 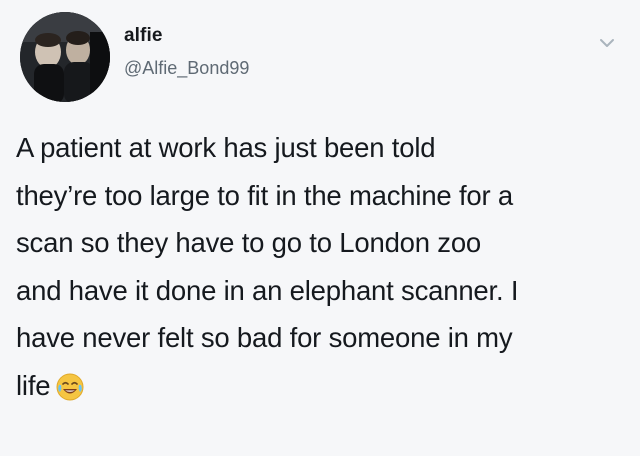 I want to click on avatar-photo, so click(x=65, y=57).